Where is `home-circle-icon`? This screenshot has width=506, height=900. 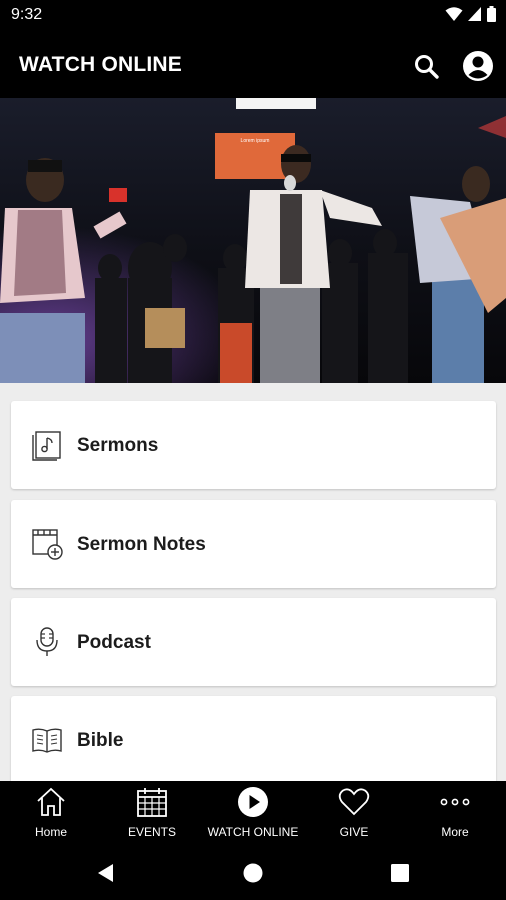 home-circle-icon is located at coordinates (253, 873).